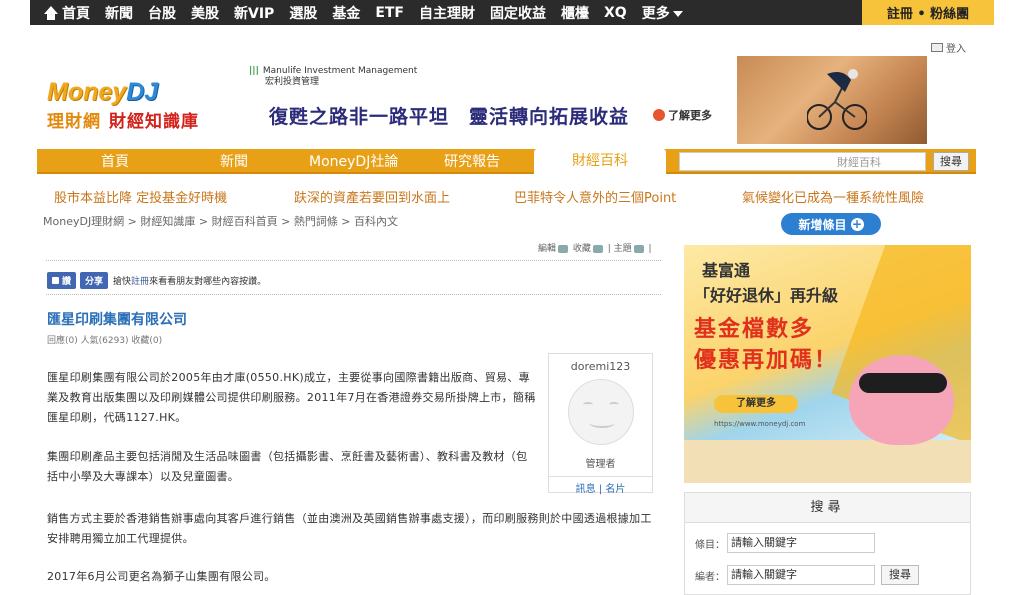  Describe the element at coordinates (595, 196) in the screenshot. I see `hotlink-3: 巴菲特令人意外的三個Point` at that location.